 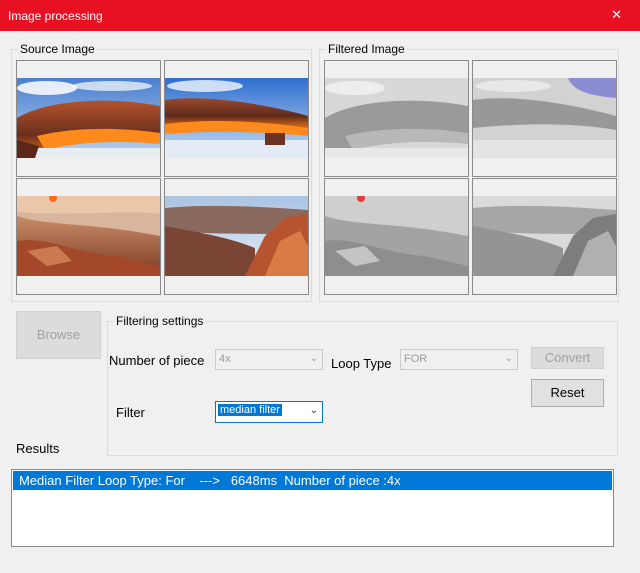 I want to click on loop-type-value: FOR, so click(x=416, y=359).